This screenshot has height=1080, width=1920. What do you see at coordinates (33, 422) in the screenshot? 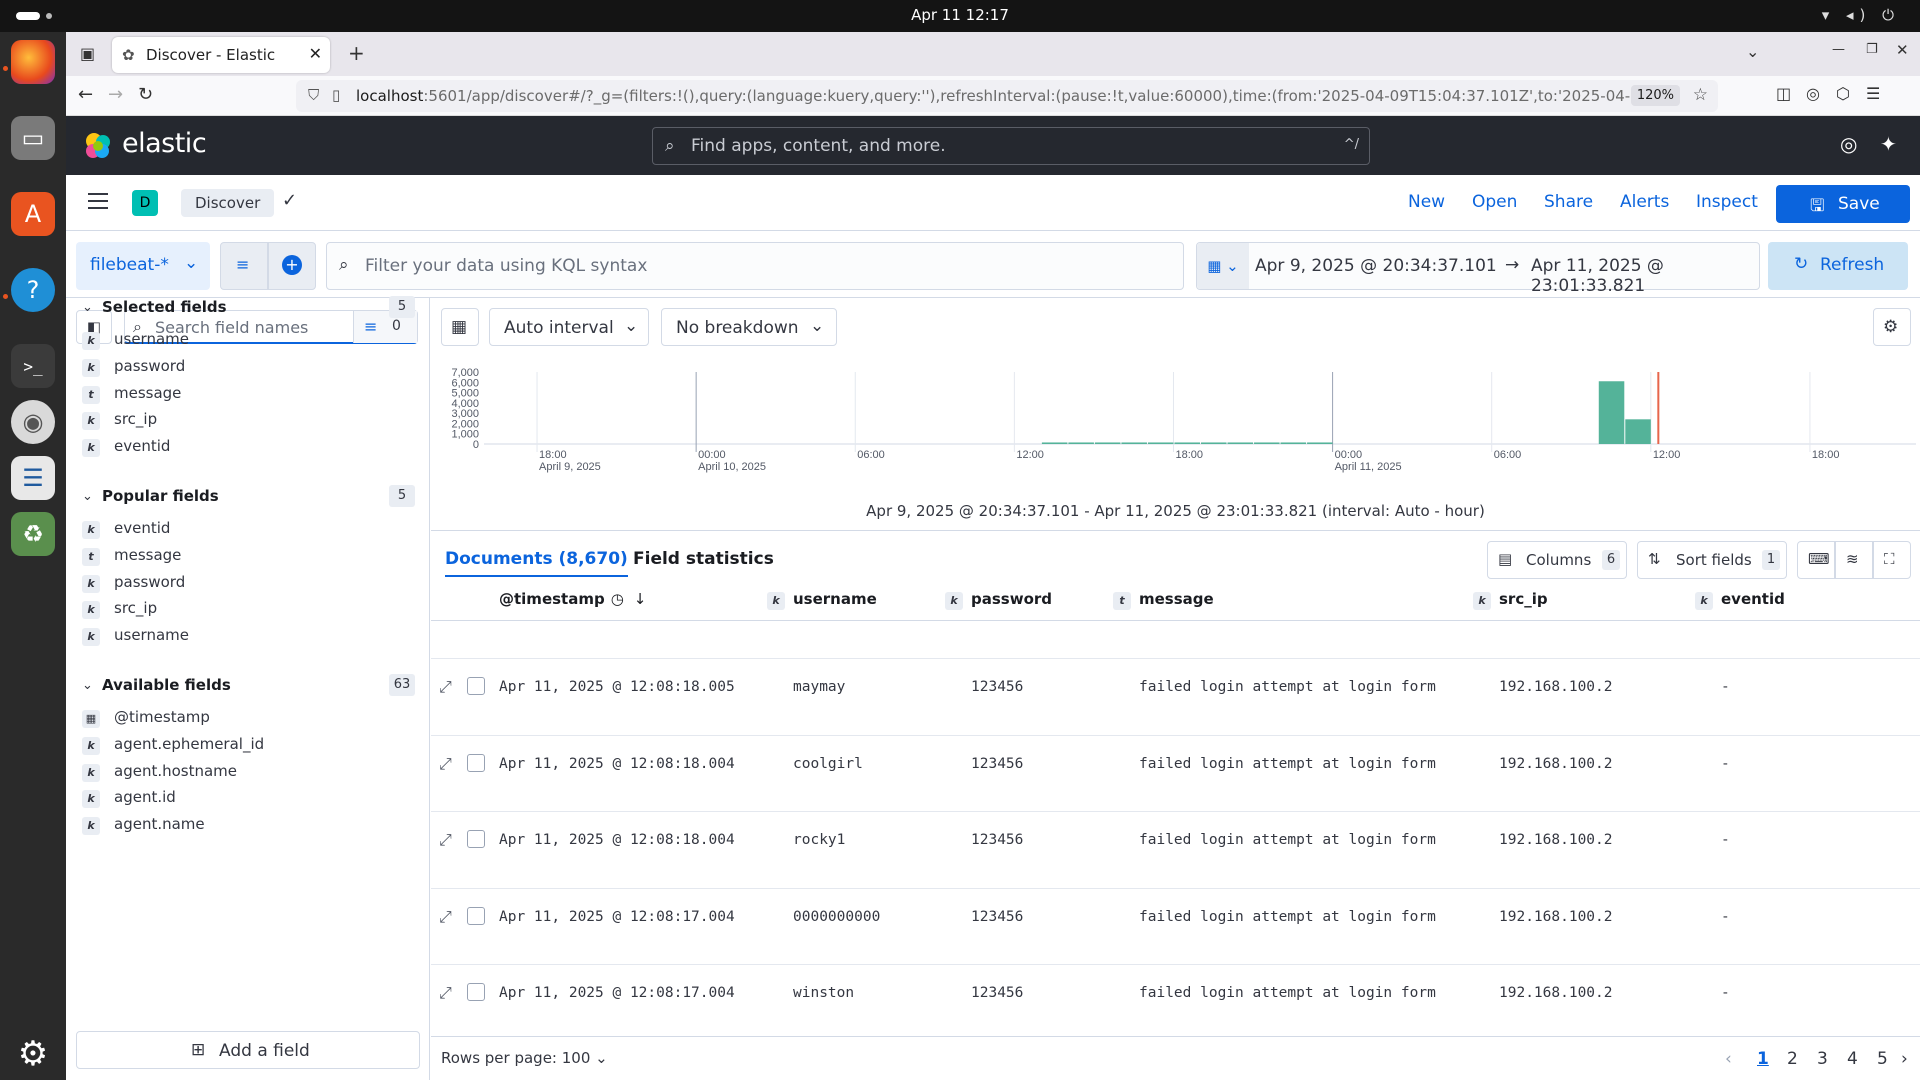
I see `disc-icon: ◉` at bounding box center [33, 422].